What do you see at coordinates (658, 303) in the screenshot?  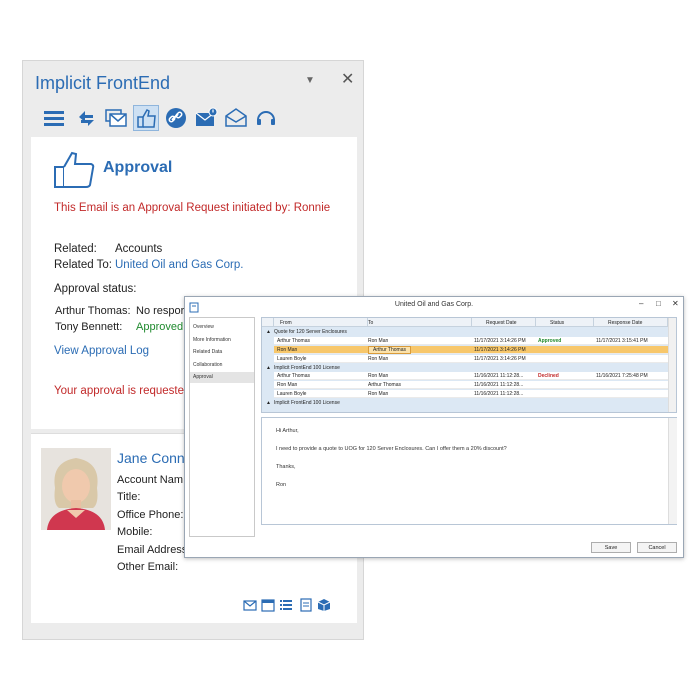 I see `maximize-icon: □` at bounding box center [658, 303].